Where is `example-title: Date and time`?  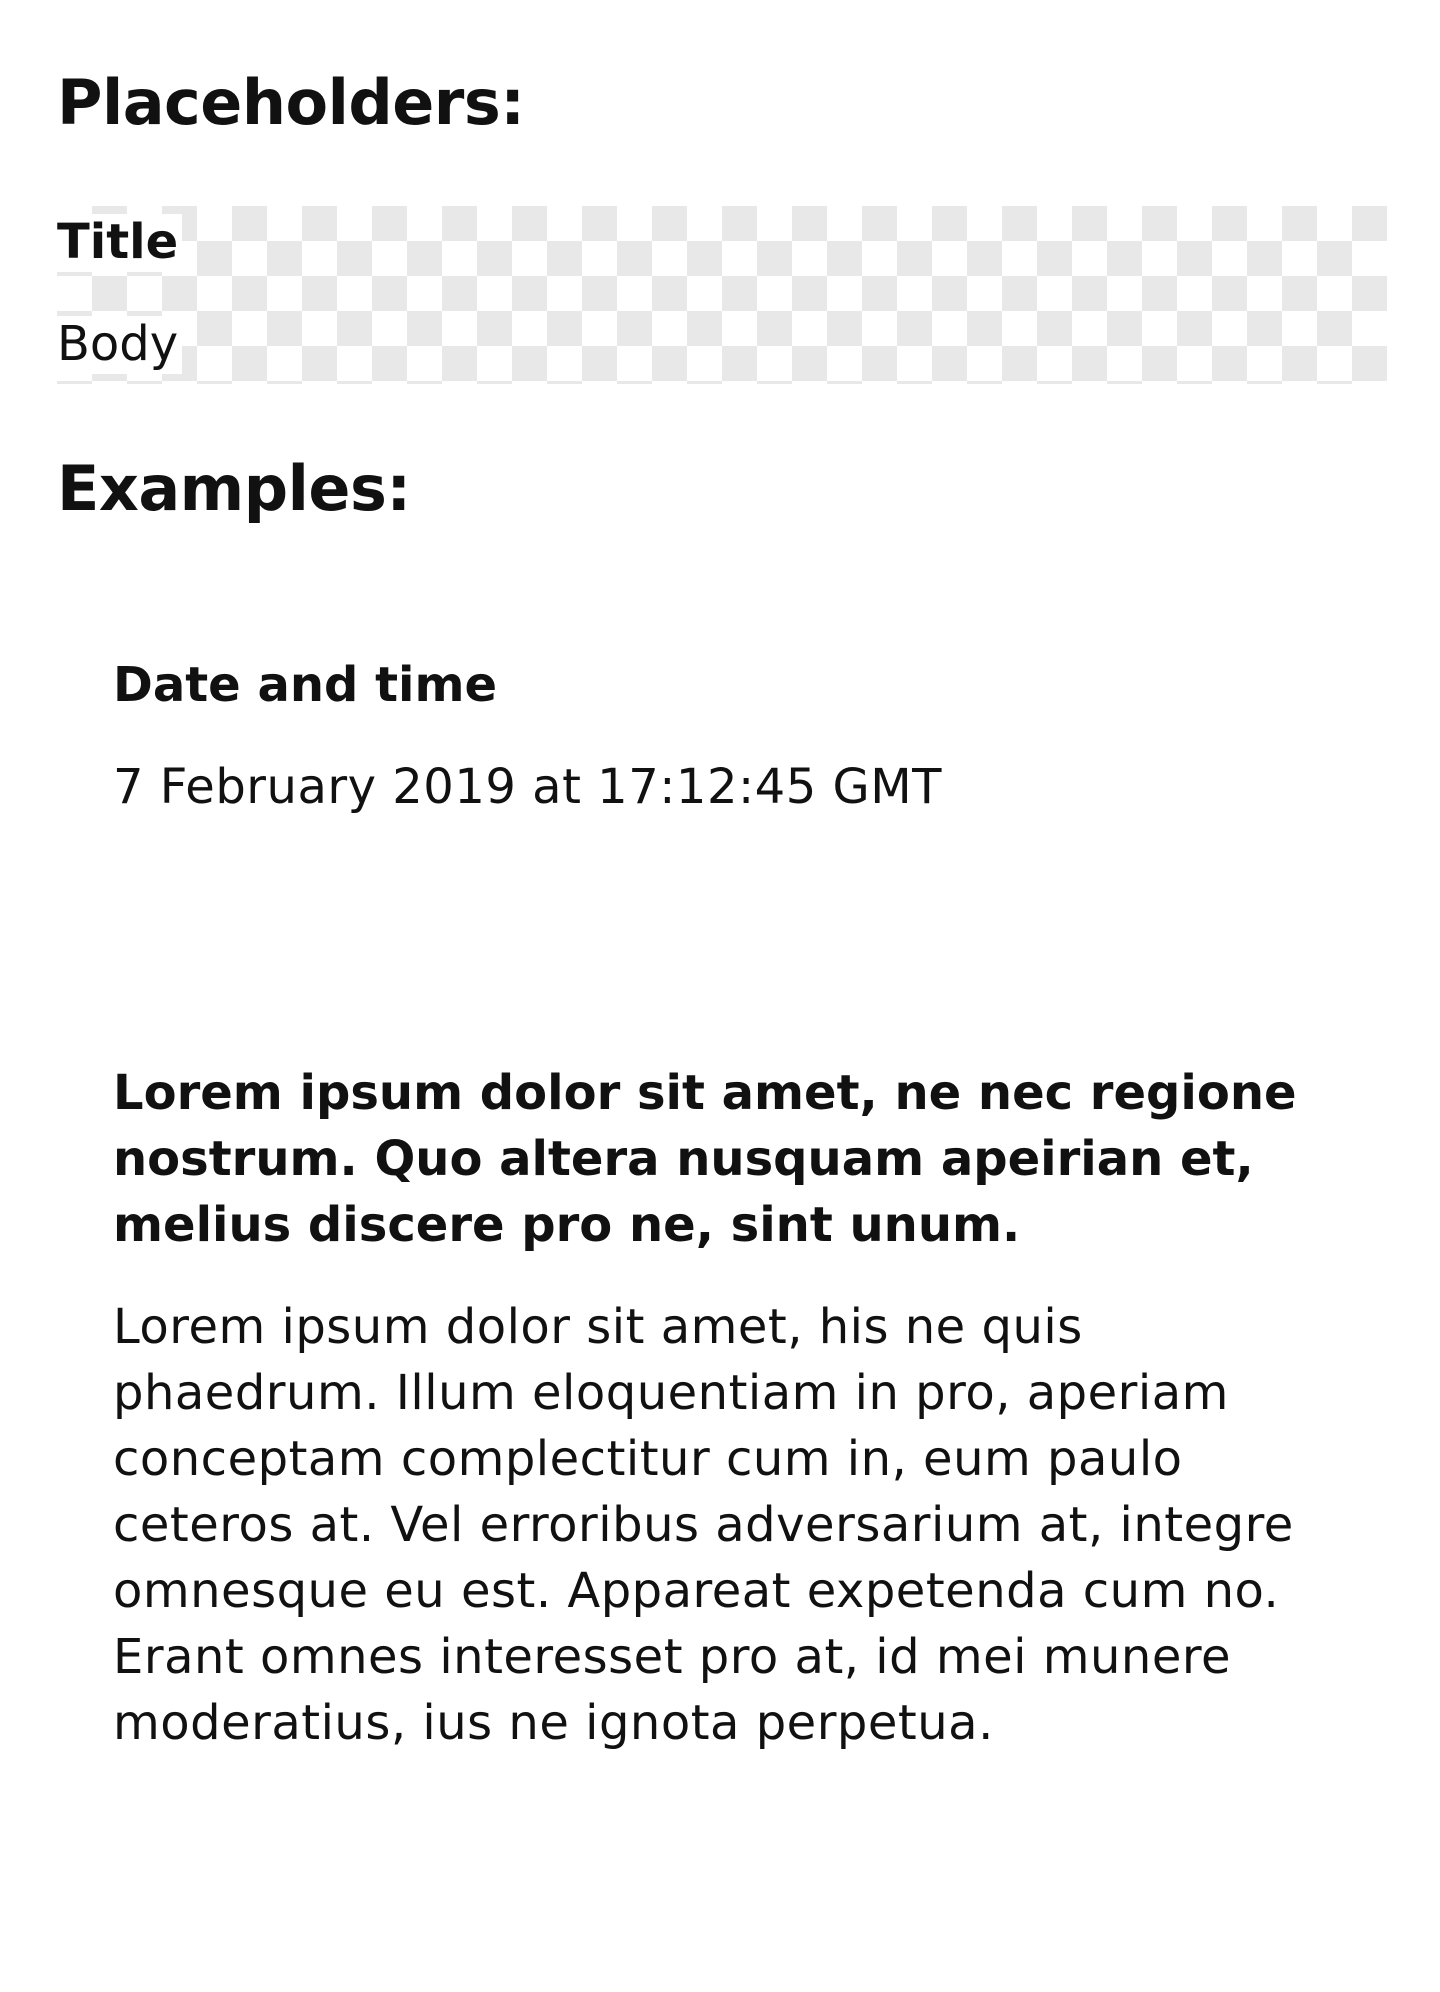 example-title: Date and time is located at coordinates (305, 685).